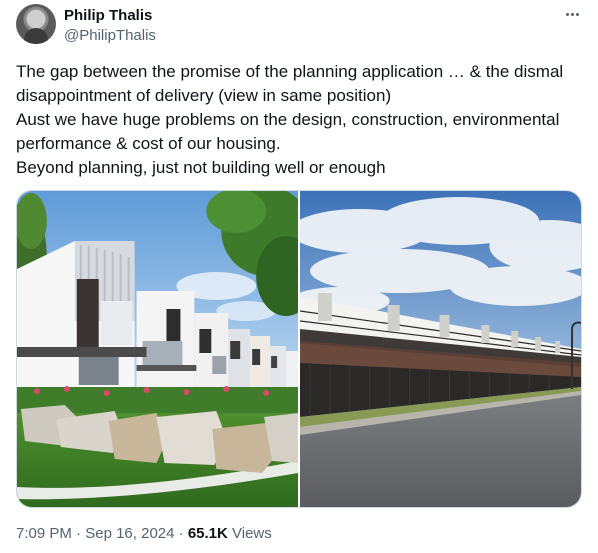  What do you see at coordinates (36, 24) in the screenshot?
I see `avatar` at bounding box center [36, 24].